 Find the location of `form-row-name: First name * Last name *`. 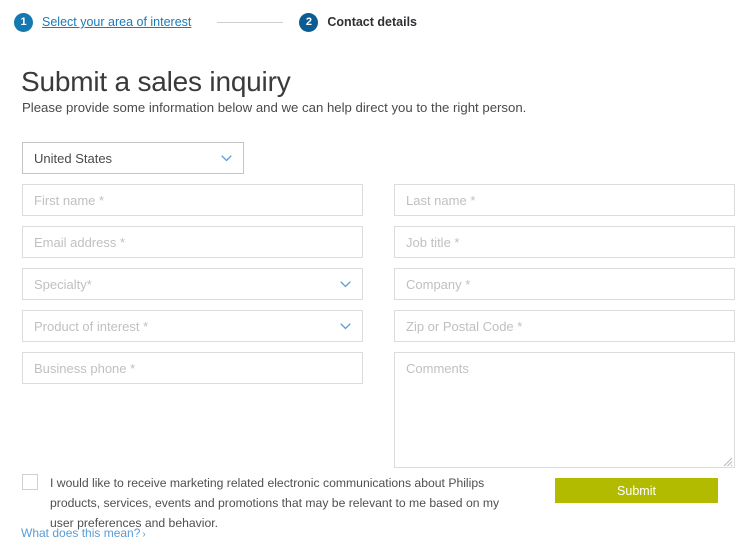

form-row-name: First name * Last name * is located at coordinates (378, 200).